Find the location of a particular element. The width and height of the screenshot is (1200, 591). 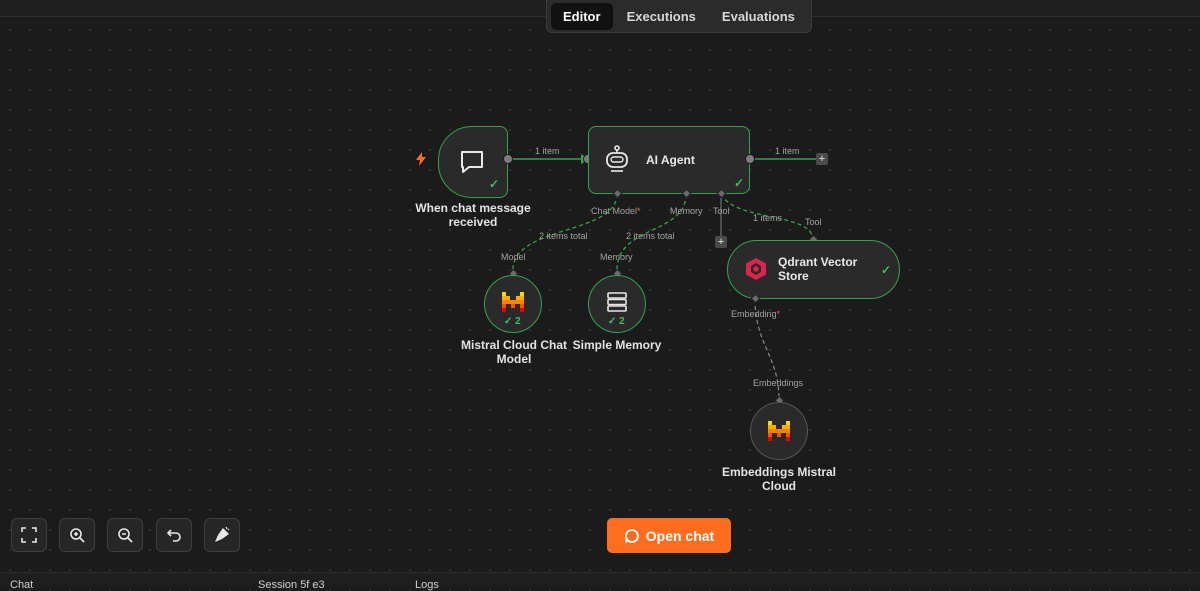

zoom-in-icon is located at coordinates (77, 535).